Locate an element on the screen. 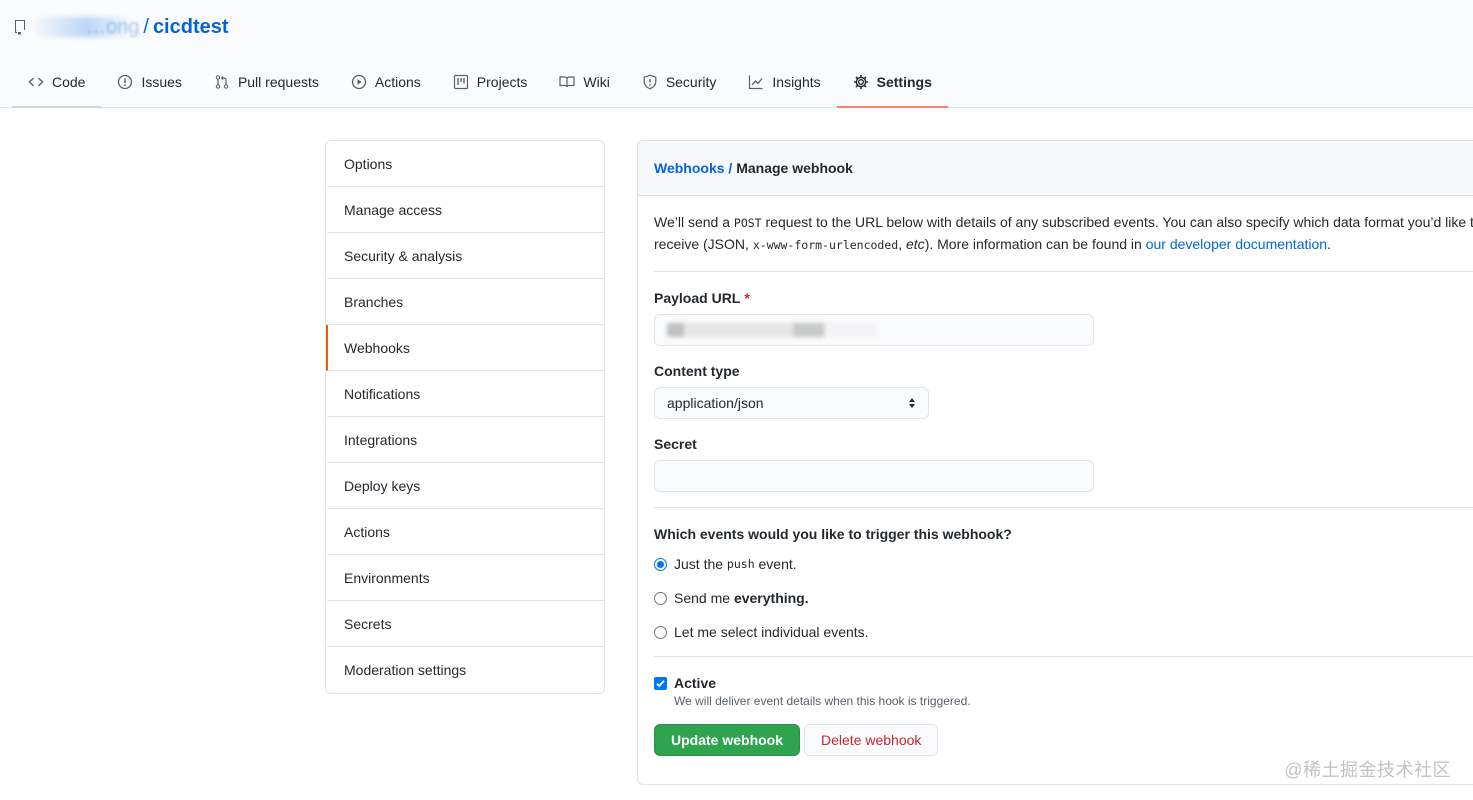 The height and width of the screenshot is (800, 1473). breadcrumb-current: Manage webhook is located at coordinates (794, 168).